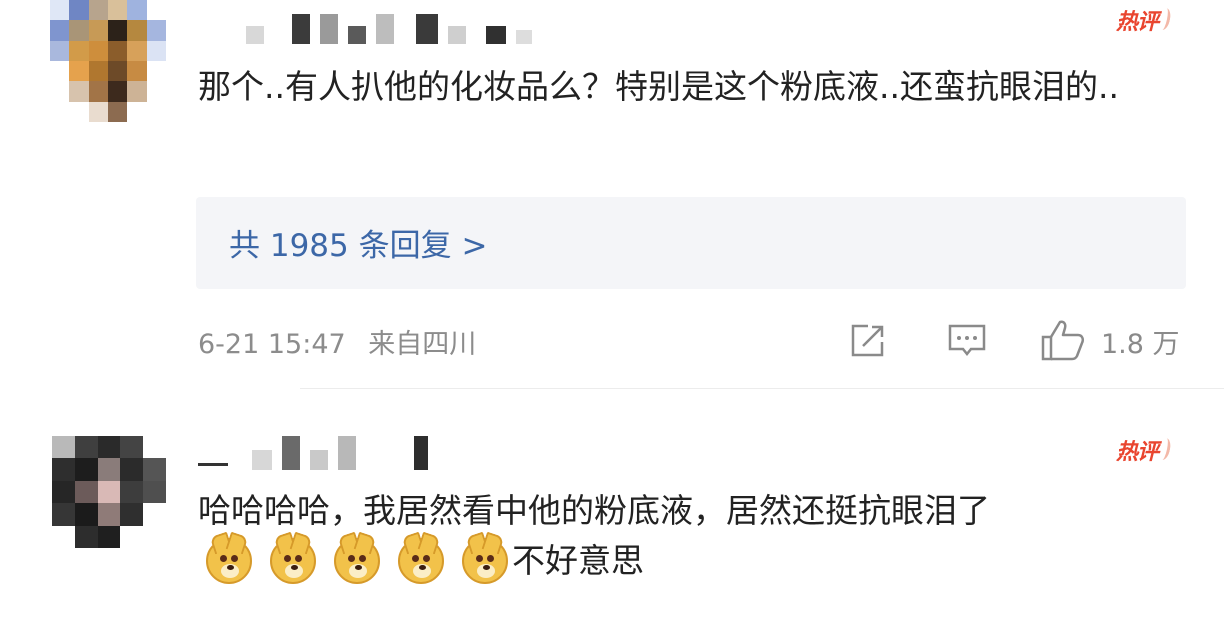 The height and width of the screenshot is (622, 1224). Describe the element at coordinates (578, 560) in the screenshot. I see `comment-text-tail: 不好意思` at that location.